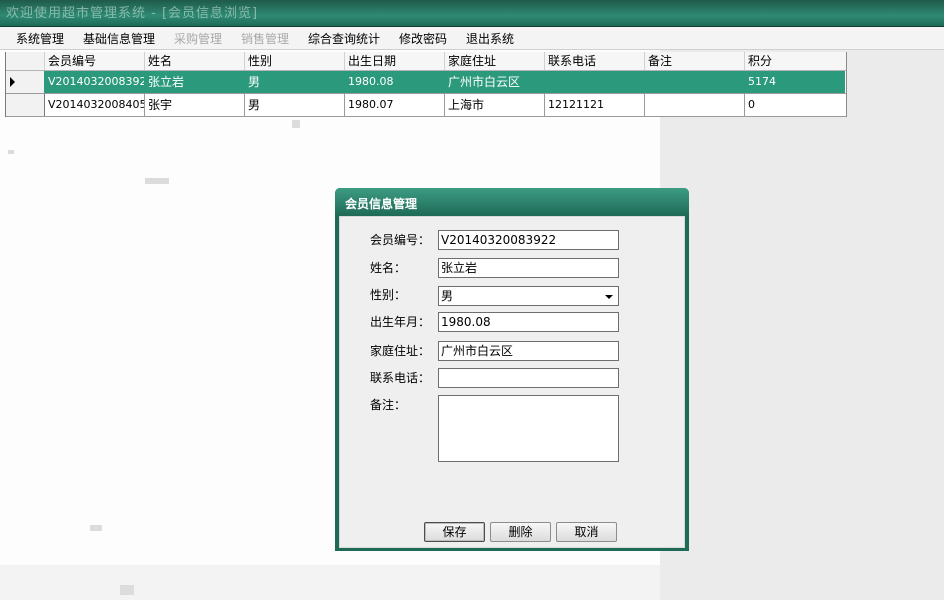 This screenshot has width=944, height=600. What do you see at coordinates (195, 82) in the screenshot?
I see `cell-name: 张立岩` at bounding box center [195, 82].